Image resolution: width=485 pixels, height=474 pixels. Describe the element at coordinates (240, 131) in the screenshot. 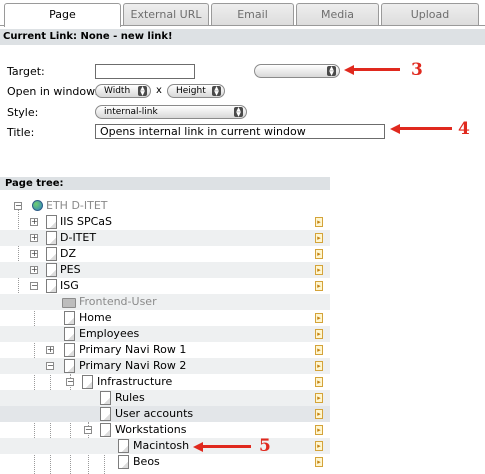

I see `title-input: Opens internal link in current window` at that location.